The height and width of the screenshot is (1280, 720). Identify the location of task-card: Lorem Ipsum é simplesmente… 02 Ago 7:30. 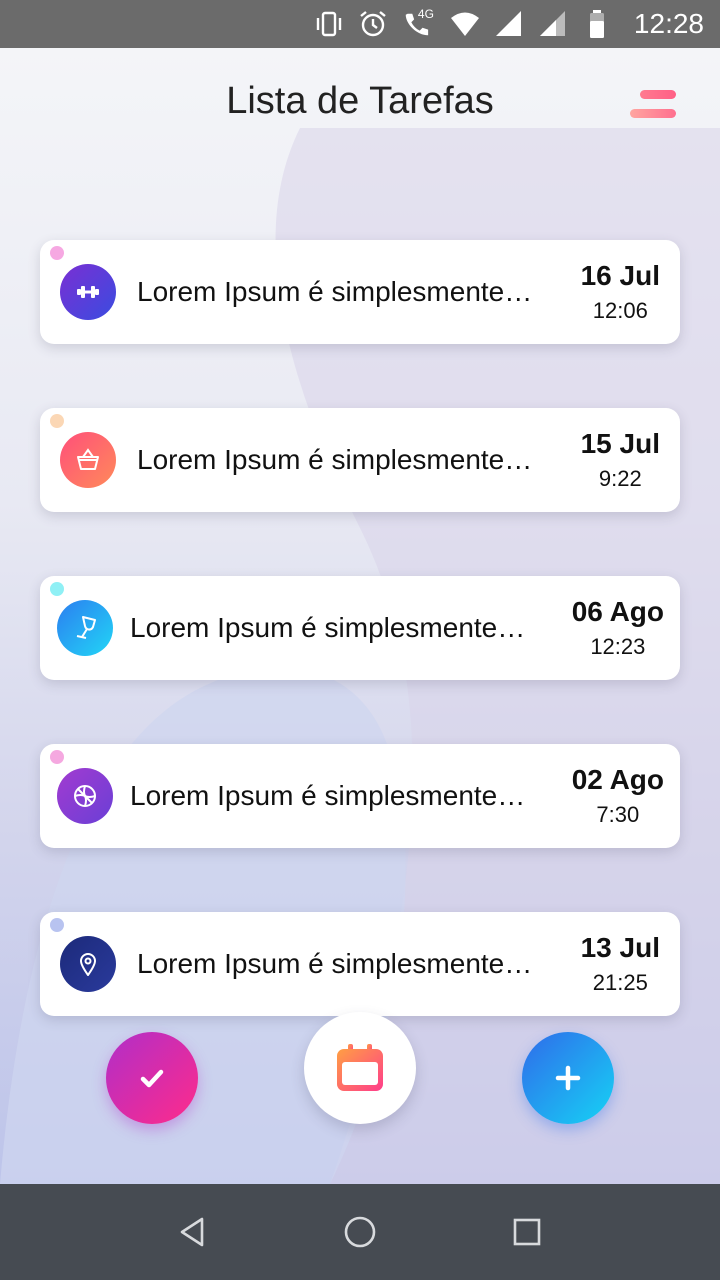
(360, 796).